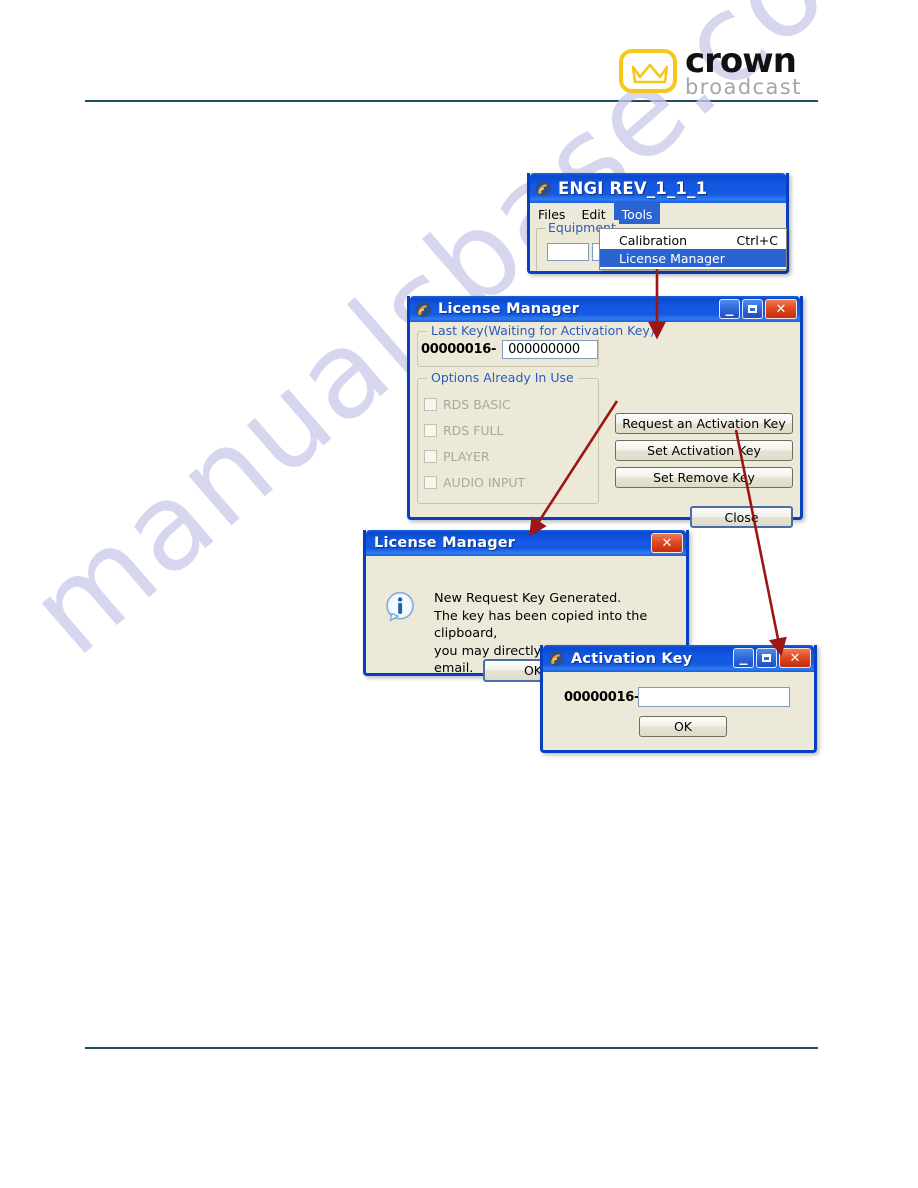 Image resolution: width=918 pixels, height=1188 pixels. I want to click on activation-key-ok-label: OK, so click(683, 726).